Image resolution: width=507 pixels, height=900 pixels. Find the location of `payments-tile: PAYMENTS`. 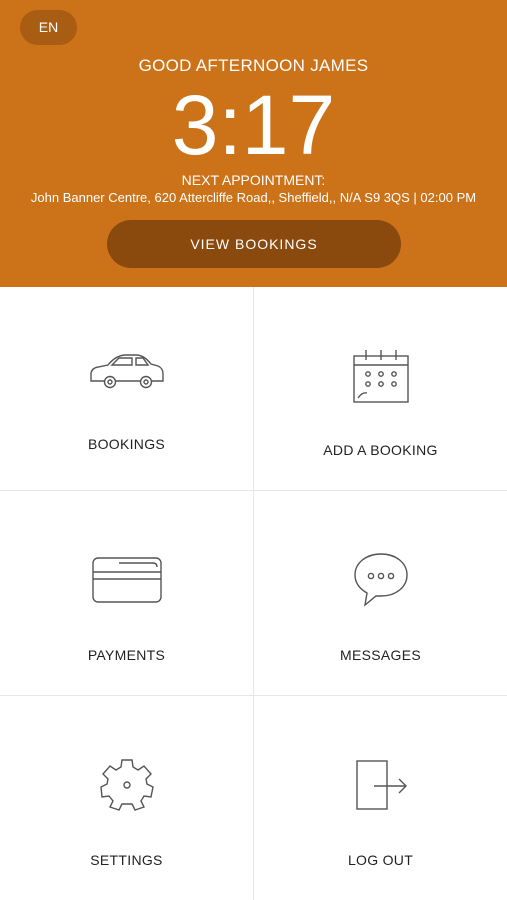

payments-tile: PAYMENTS is located at coordinates (126, 593).